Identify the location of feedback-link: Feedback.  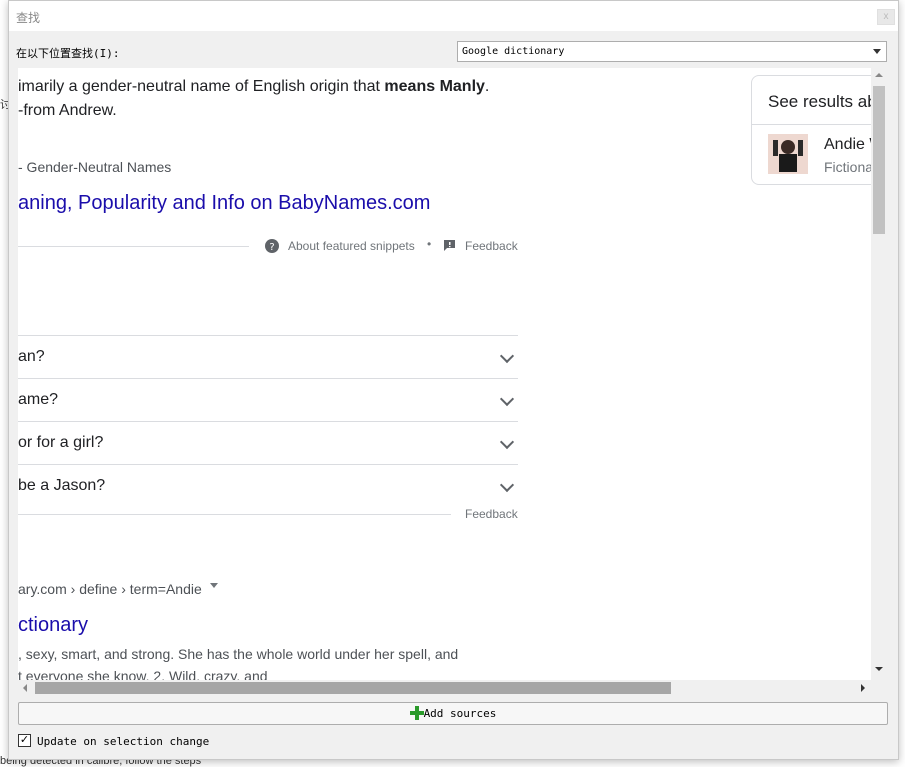
(491, 246).